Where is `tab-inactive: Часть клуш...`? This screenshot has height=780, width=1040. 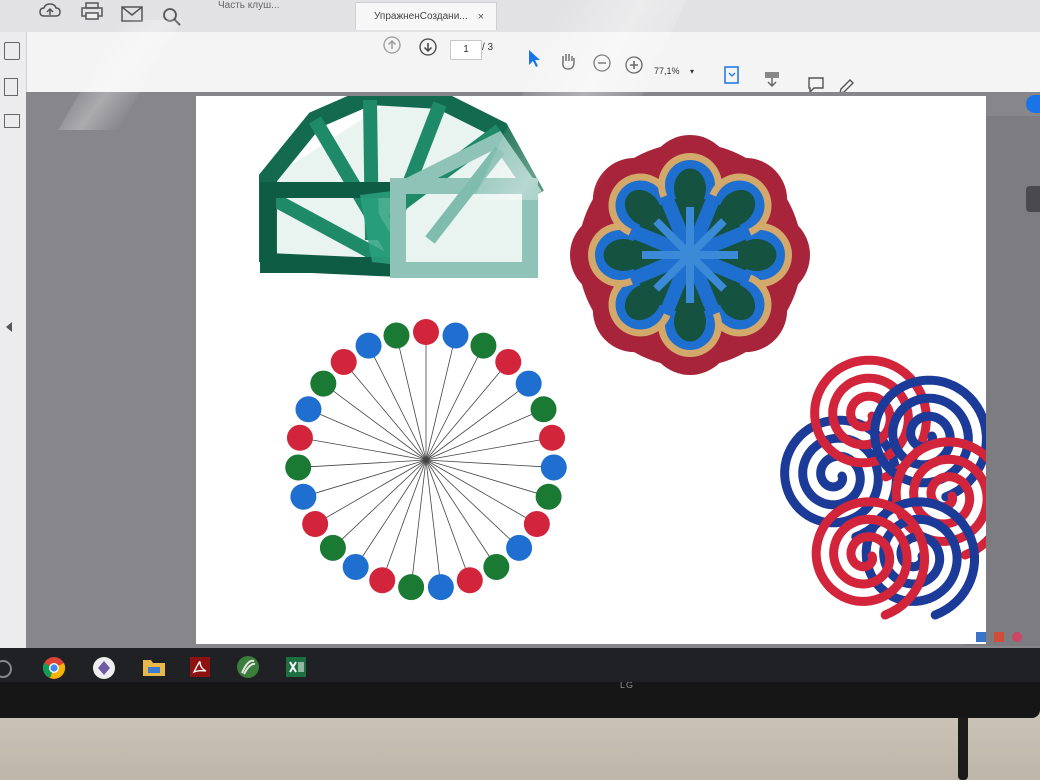 tab-inactive: Часть клуш... is located at coordinates (278, 7).